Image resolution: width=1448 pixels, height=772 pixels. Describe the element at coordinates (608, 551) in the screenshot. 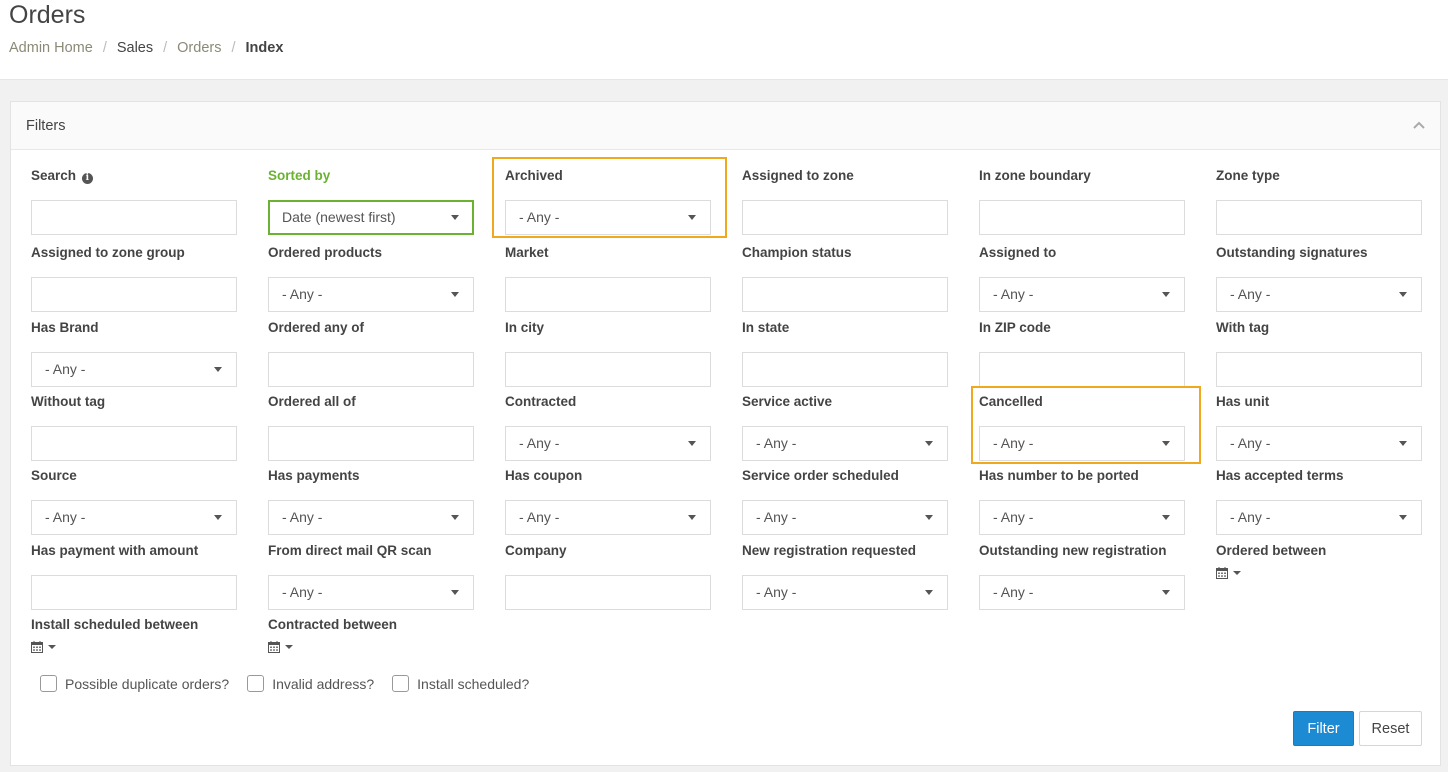

I see `company-label: Company` at that location.